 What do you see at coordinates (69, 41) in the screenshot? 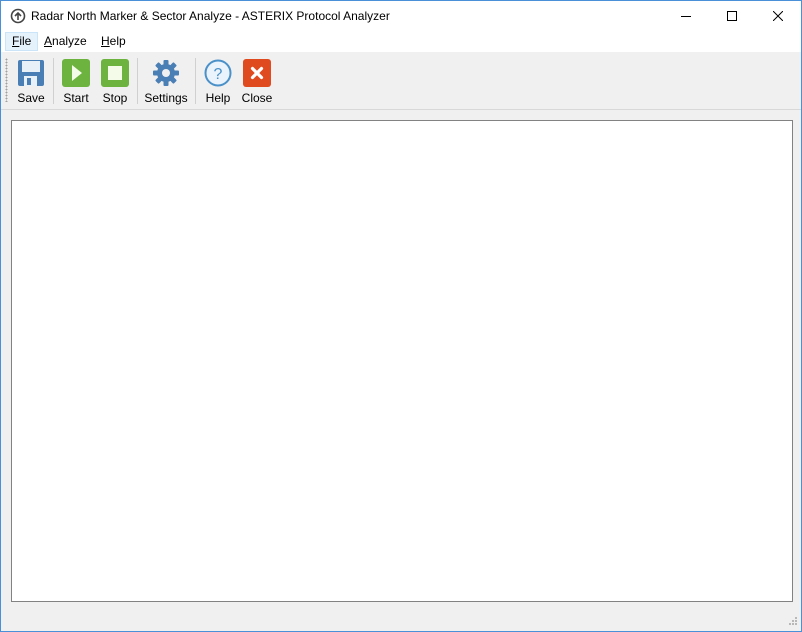
I see `menu-analyze-label: nalyze` at bounding box center [69, 41].